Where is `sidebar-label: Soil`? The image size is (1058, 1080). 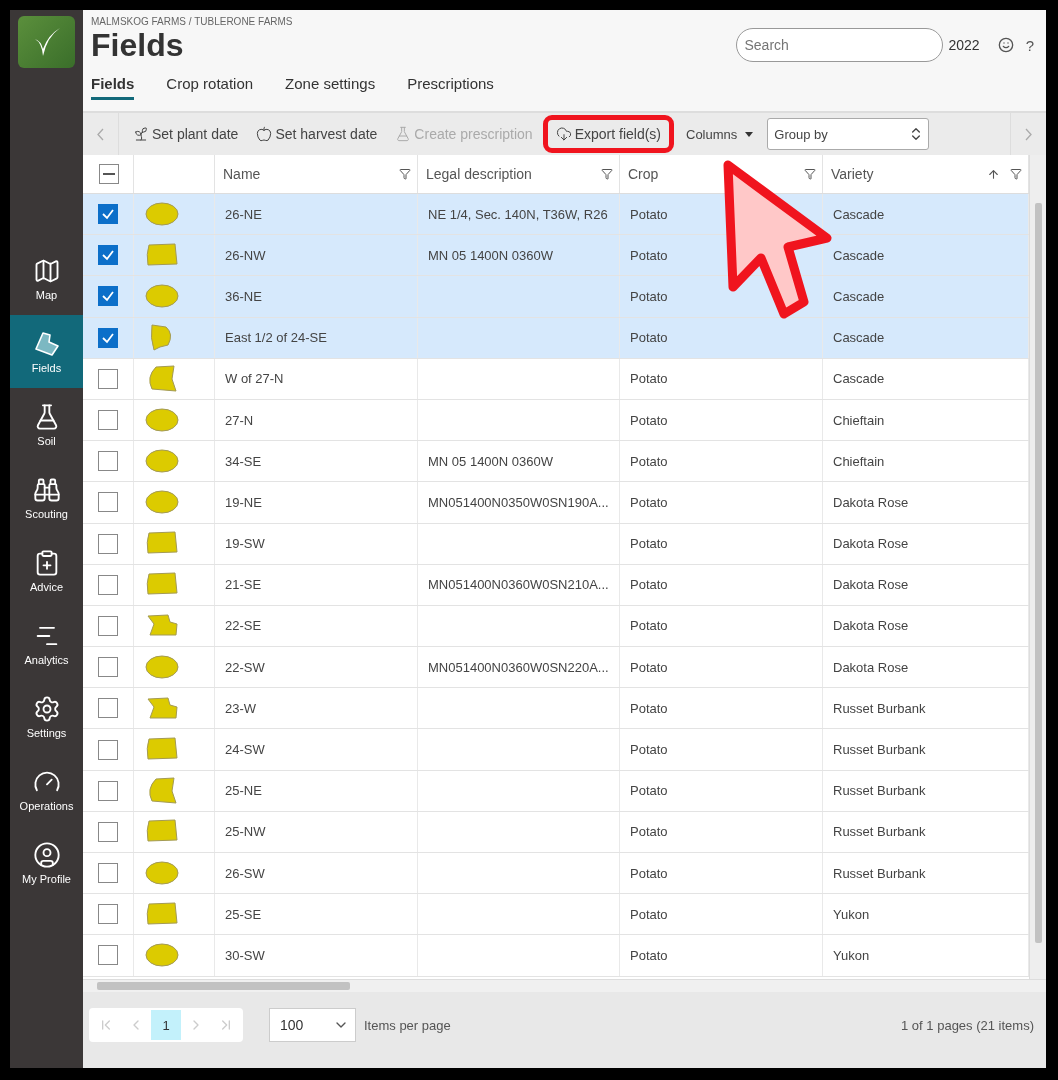 sidebar-label: Soil is located at coordinates (46, 440).